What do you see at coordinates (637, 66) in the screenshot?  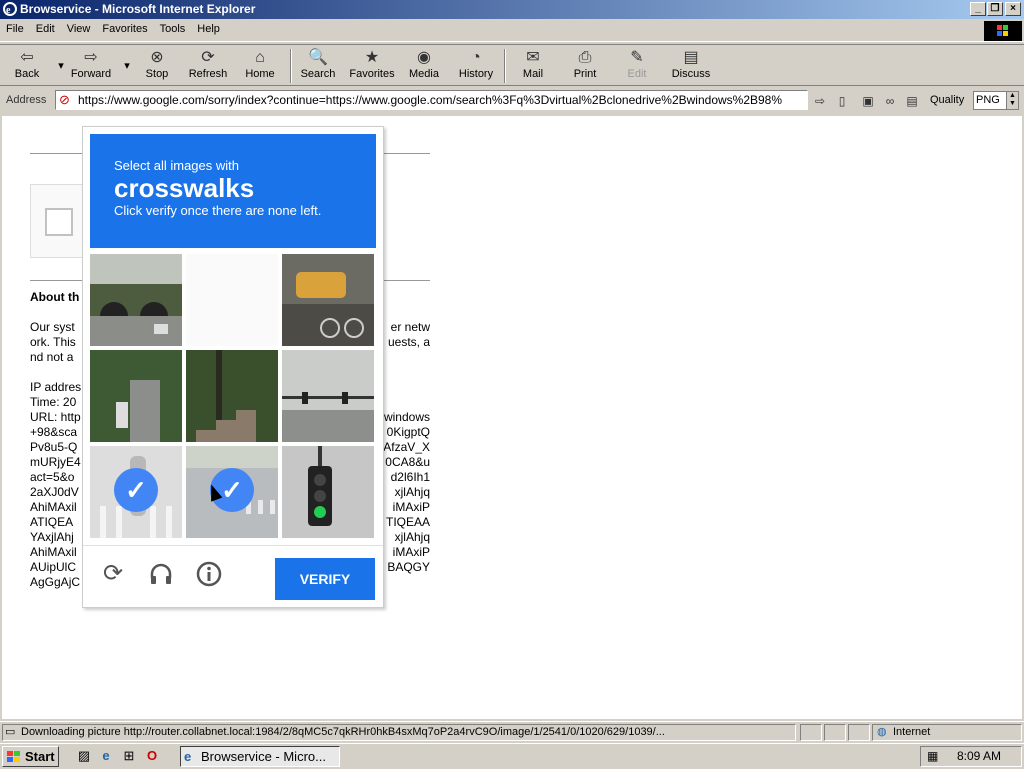 I see `edit-button: ✎ Edit` at bounding box center [637, 66].